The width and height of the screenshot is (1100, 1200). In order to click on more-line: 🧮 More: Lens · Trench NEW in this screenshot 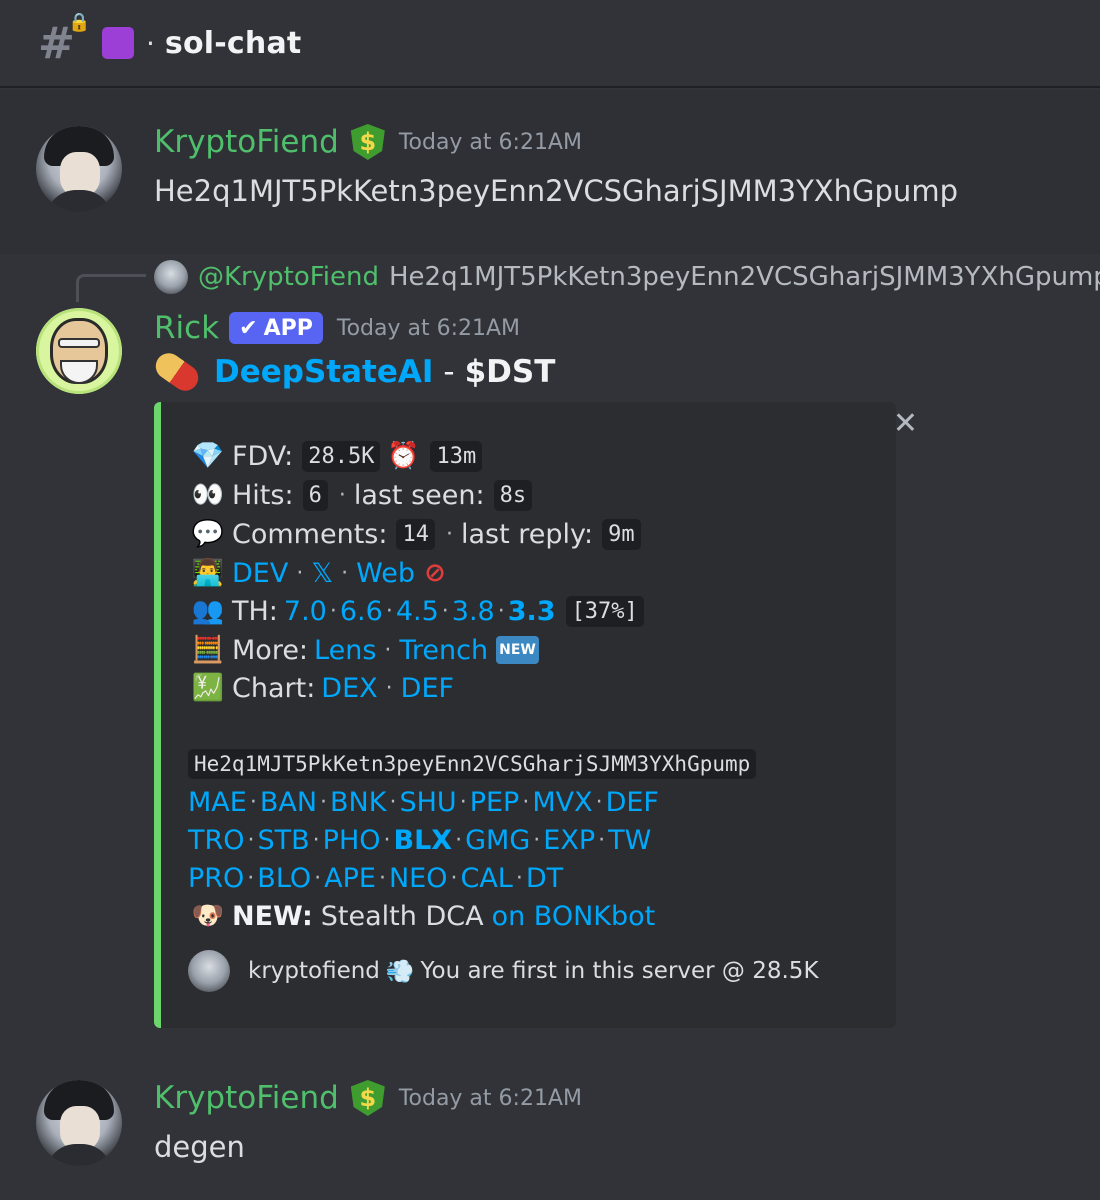, I will do `click(363, 650)`.